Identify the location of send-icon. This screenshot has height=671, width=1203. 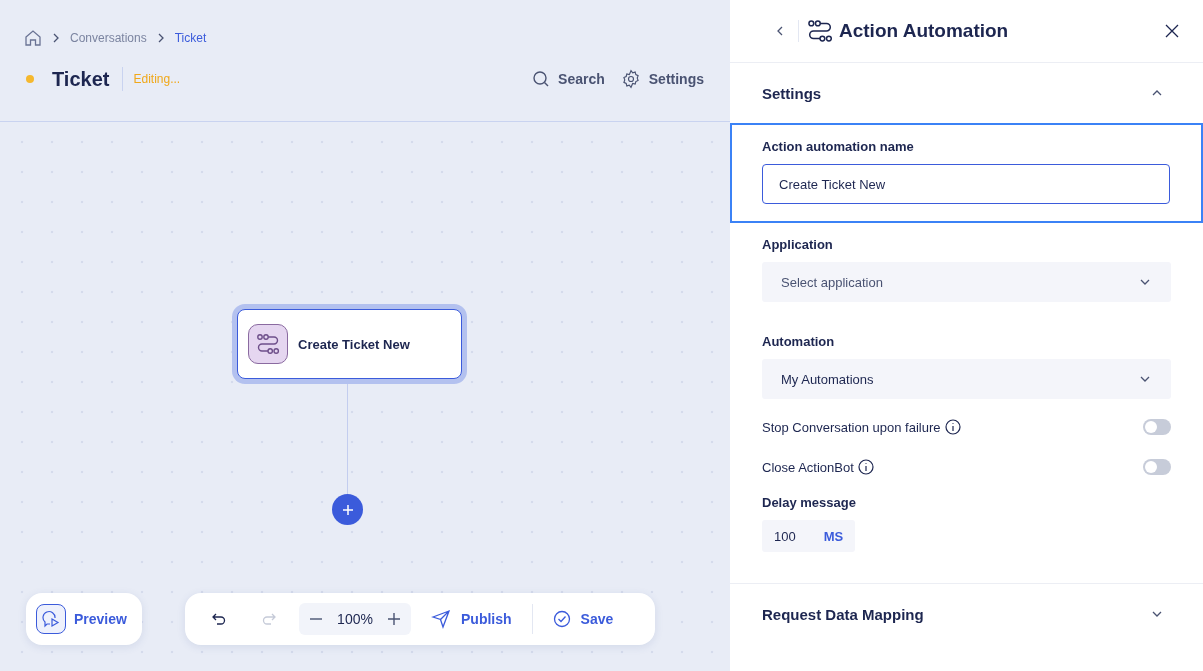
(441, 619).